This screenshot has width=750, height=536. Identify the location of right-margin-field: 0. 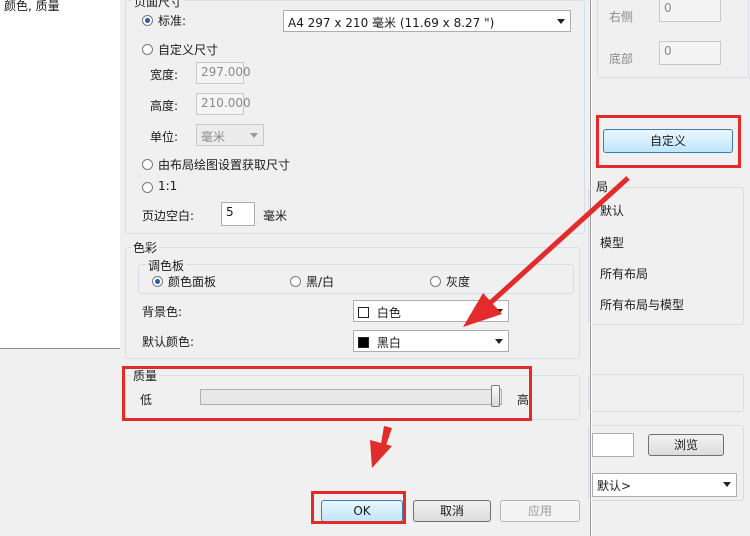
(690, 11).